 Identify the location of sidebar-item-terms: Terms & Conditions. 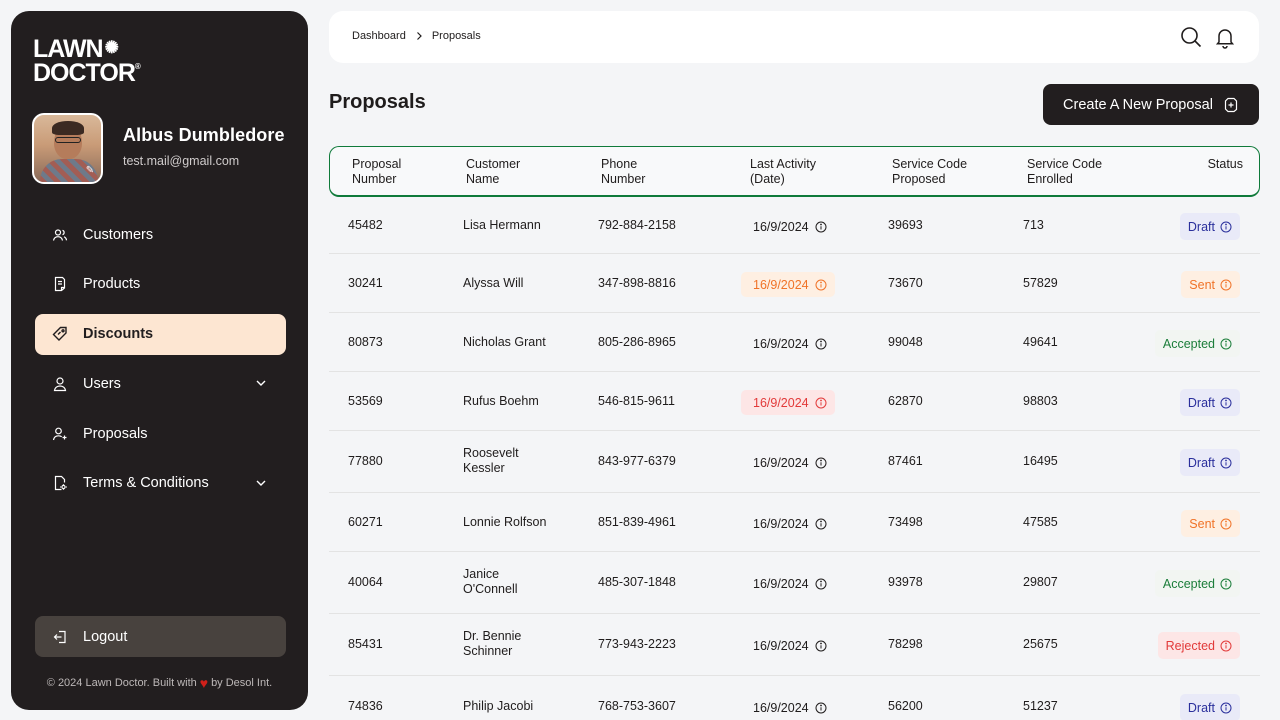
(160, 483).